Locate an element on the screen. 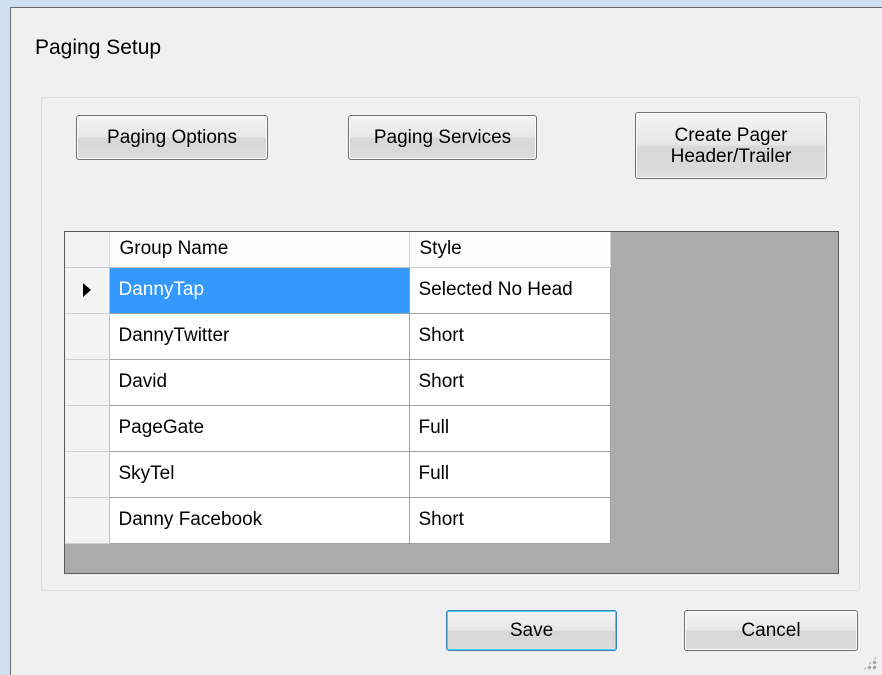  current-row-arrow-icon is located at coordinates (86, 289).